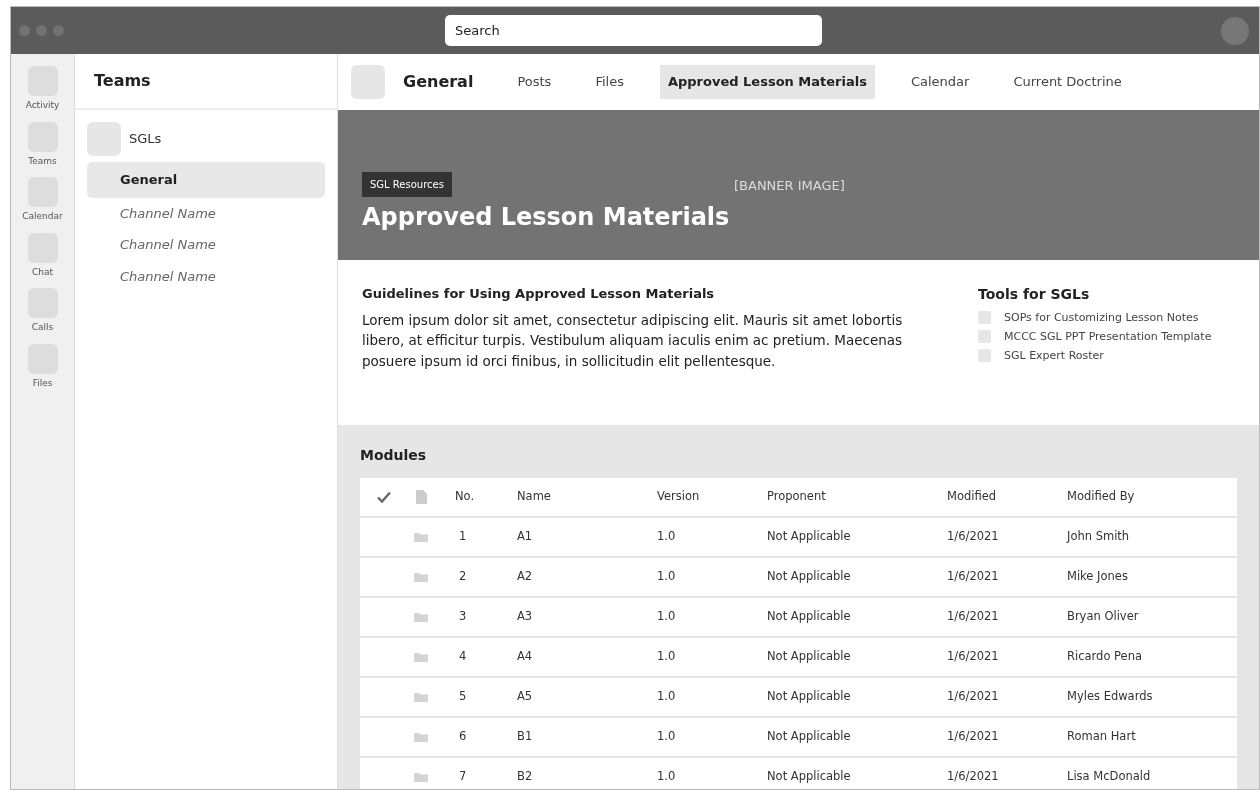 The height and width of the screenshot is (790, 1260). Describe the element at coordinates (534, 82) in the screenshot. I see `tab: Posts` at that location.